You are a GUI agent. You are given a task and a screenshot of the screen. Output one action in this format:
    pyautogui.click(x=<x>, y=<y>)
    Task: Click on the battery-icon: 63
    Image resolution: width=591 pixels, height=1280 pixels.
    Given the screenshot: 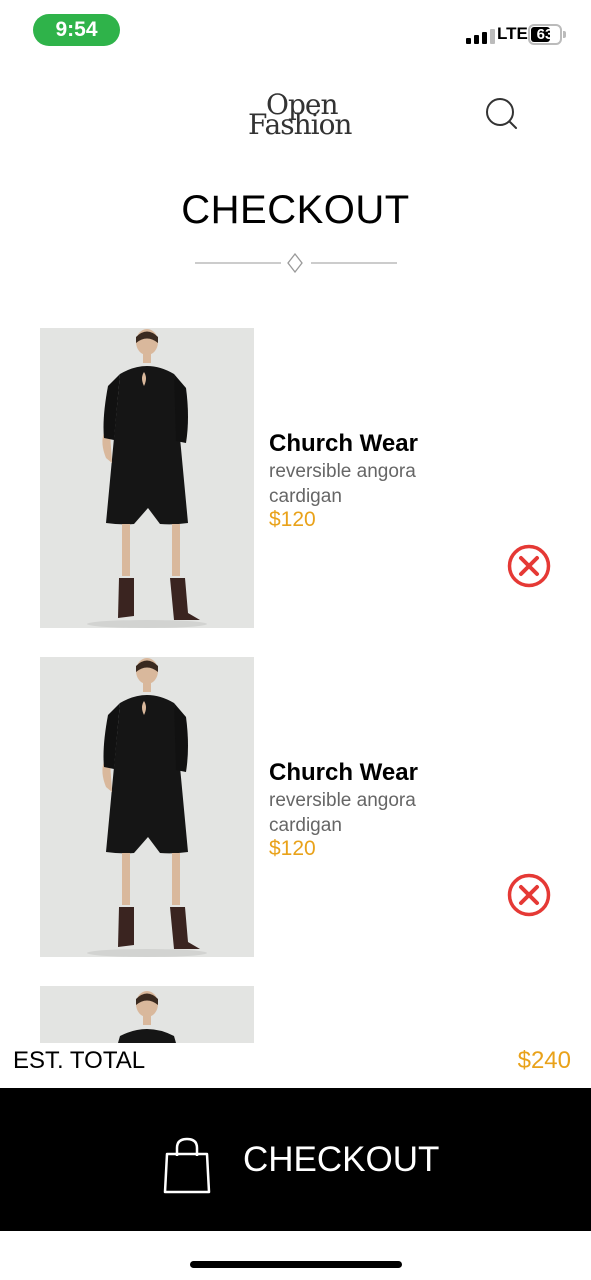 What is the action you would take?
    pyautogui.click(x=545, y=34)
    